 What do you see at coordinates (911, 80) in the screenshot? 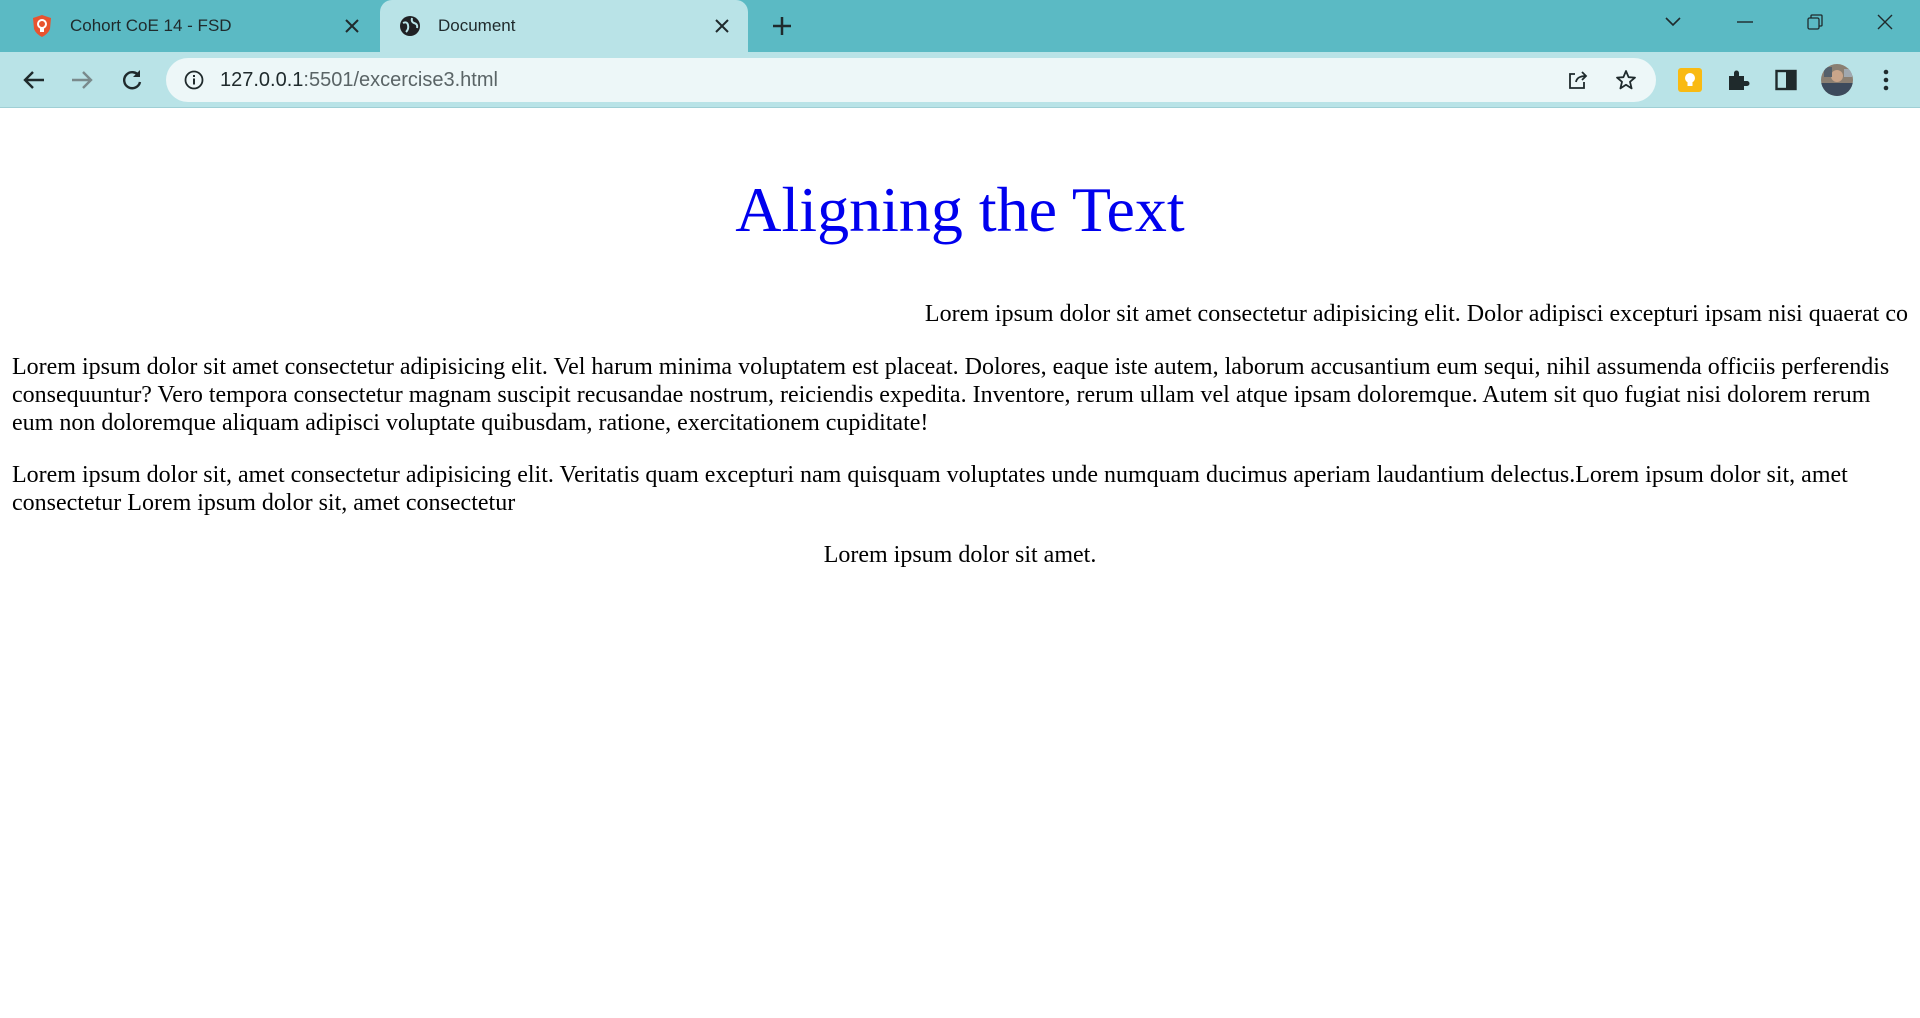
I see `address-bar: 127.0.0.1:5501/excercise3.html` at bounding box center [911, 80].